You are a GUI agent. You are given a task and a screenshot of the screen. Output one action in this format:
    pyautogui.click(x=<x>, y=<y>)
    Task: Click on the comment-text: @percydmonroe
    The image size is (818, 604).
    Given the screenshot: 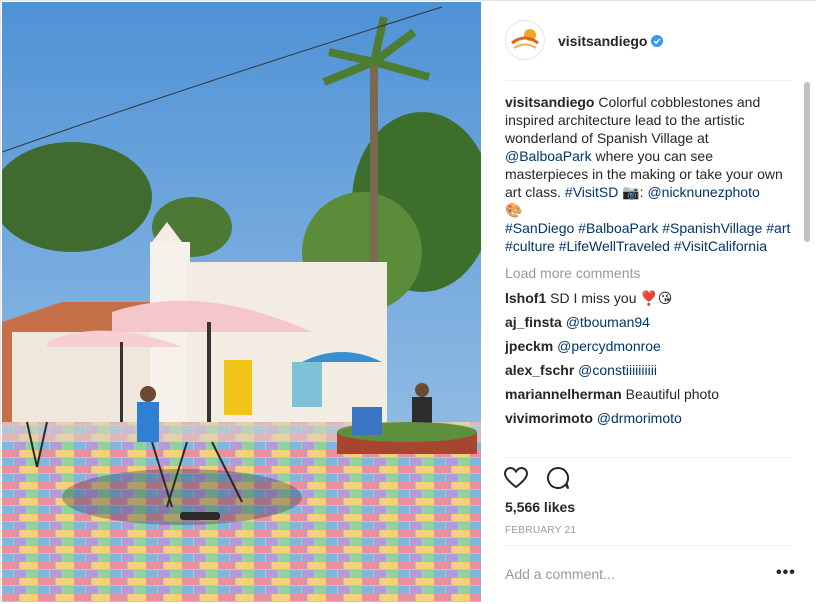 What is the action you would take?
    pyautogui.click(x=607, y=346)
    